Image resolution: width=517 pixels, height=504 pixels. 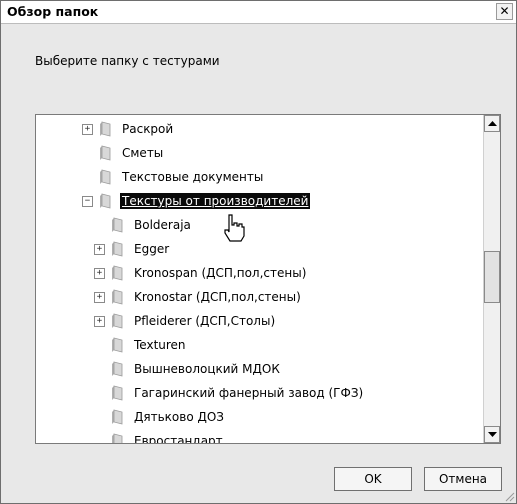 I want to click on tree-item: − Текстуры от производителей, so click(x=260, y=201).